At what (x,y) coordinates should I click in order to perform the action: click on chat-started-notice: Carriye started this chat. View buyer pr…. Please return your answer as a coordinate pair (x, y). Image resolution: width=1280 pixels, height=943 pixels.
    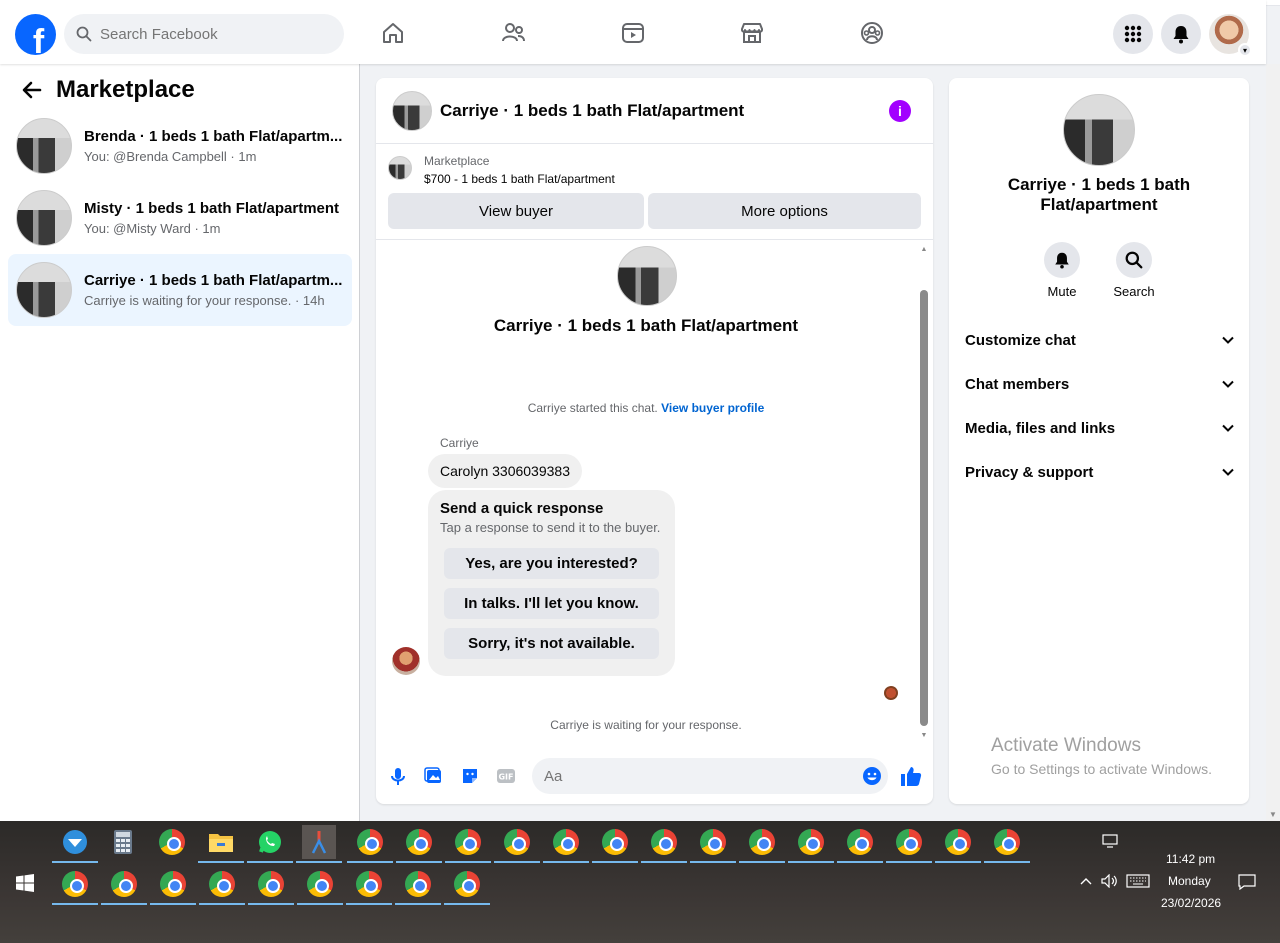
    Looking at the image, I should click on (646, 408).